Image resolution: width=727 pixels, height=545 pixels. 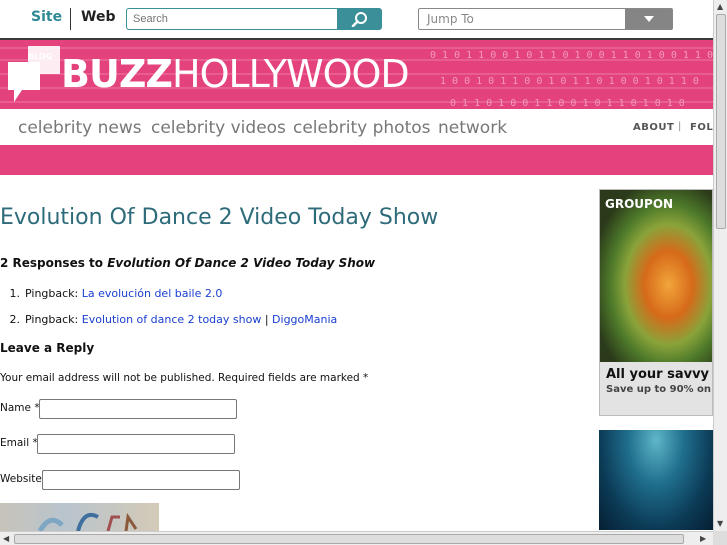 I want to click on captcha-image, so click(x=79, y=517).